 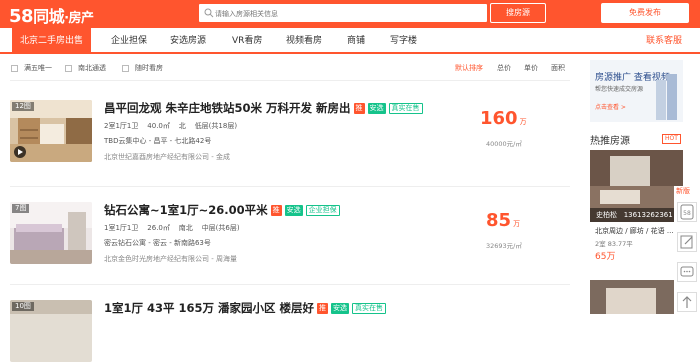 I want to click on new-version-label: 新版, so click(x=683, y=191).